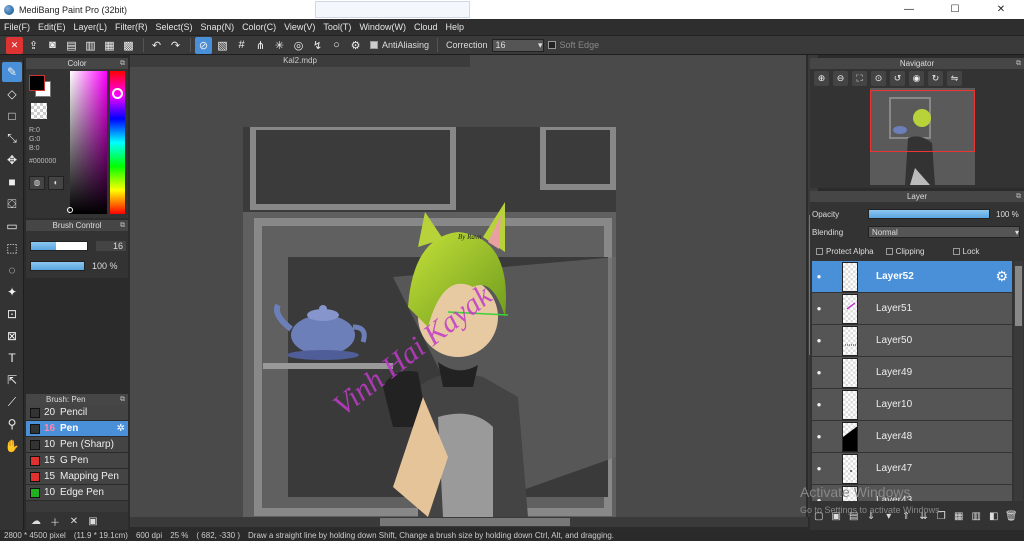 This screenshot has width=1024, height=541. Describe the element at coordinates (175, 45) in the screenshot. I see `redo-icon: ↷` at that location.